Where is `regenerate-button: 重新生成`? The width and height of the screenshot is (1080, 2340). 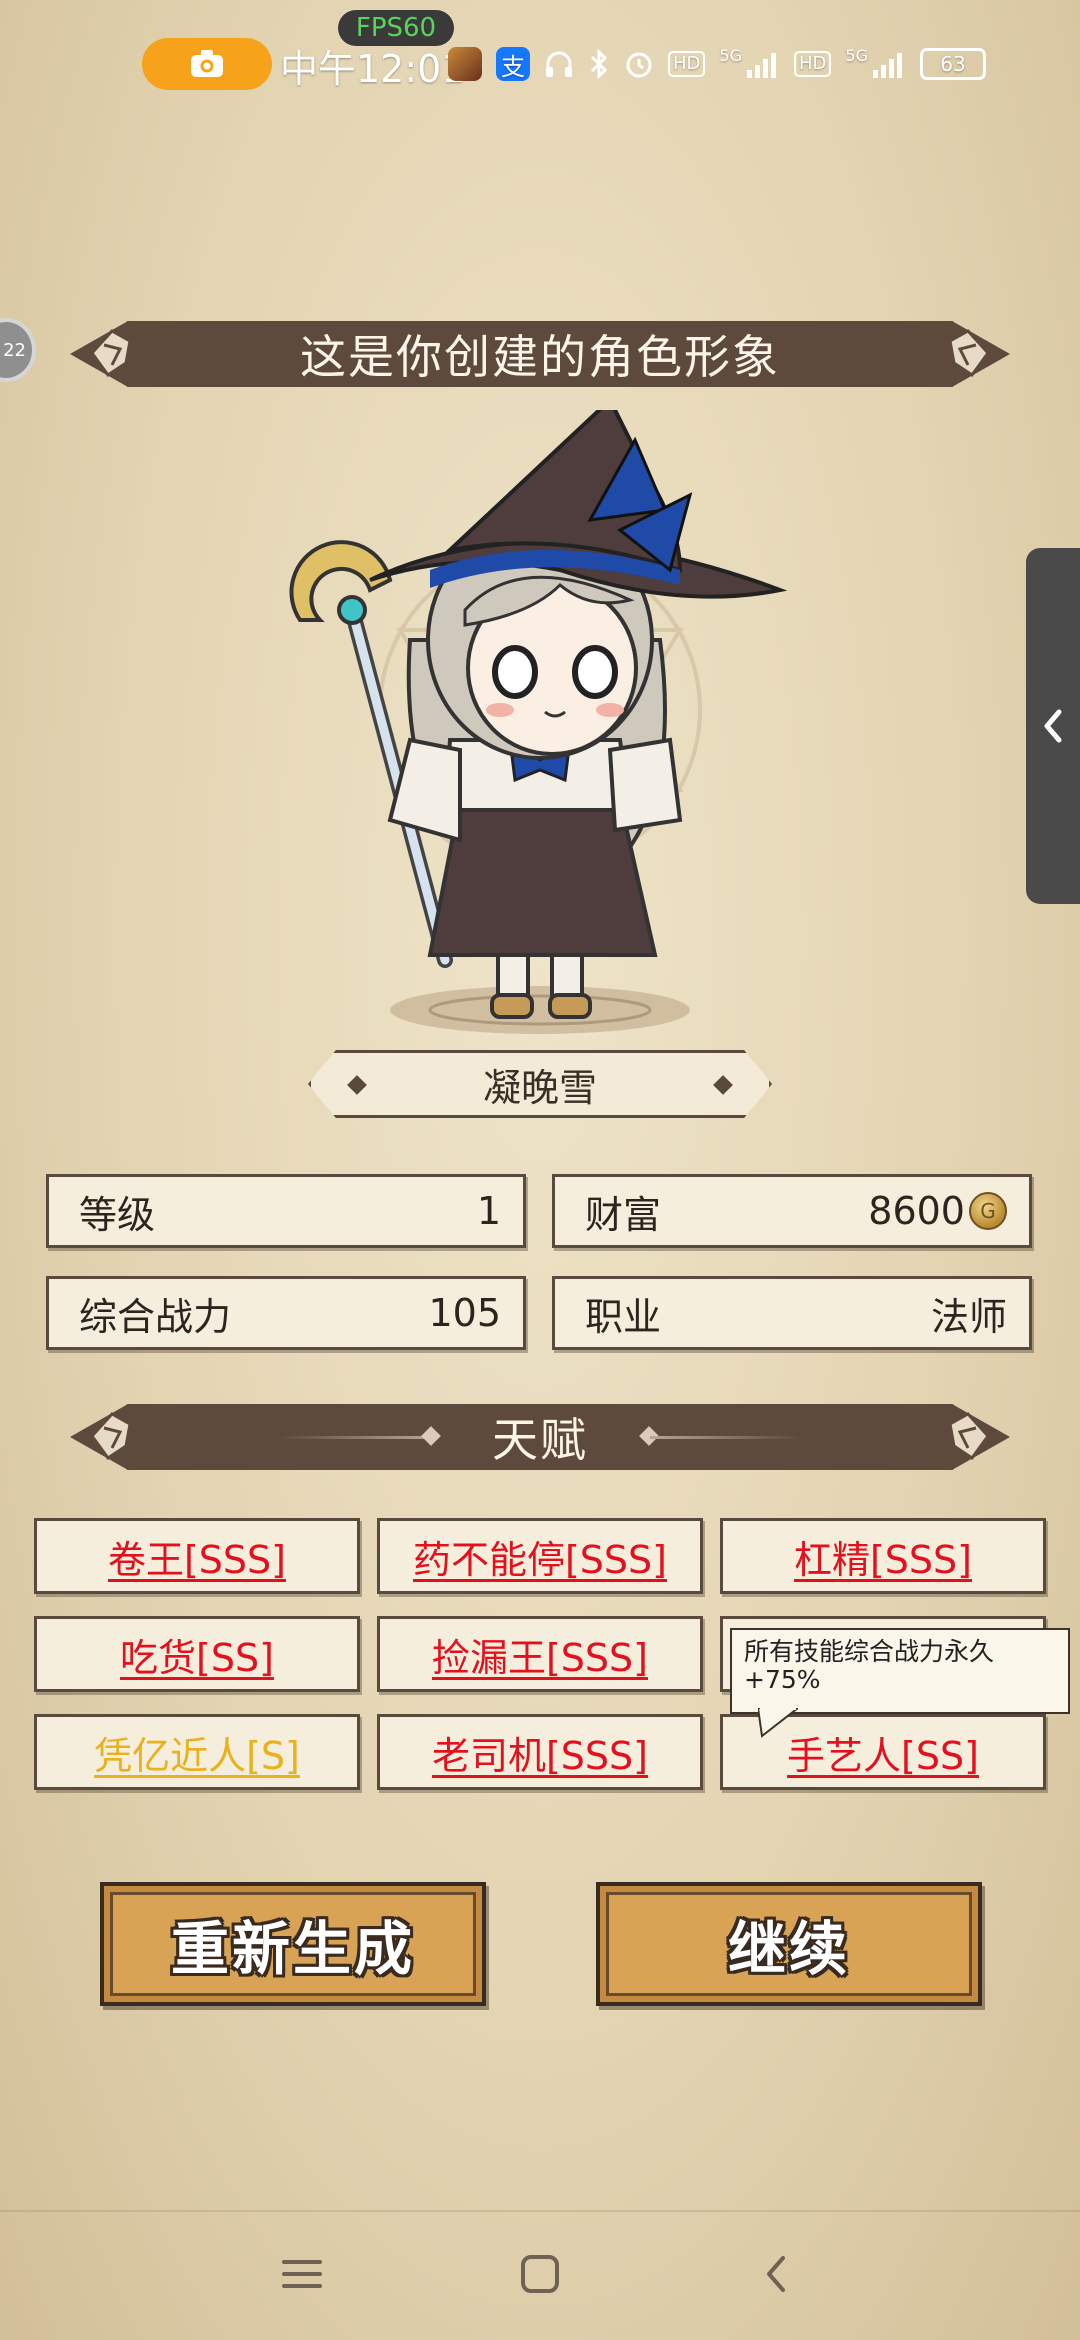 regenerate-button: 重新生成 is located at coordinates (293, 1944).